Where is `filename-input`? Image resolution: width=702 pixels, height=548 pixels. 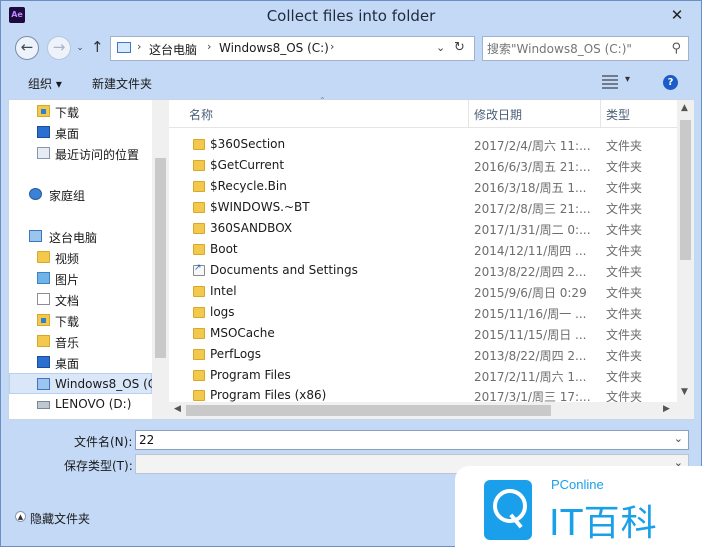
filename-input is located at coordinates (399, 440).